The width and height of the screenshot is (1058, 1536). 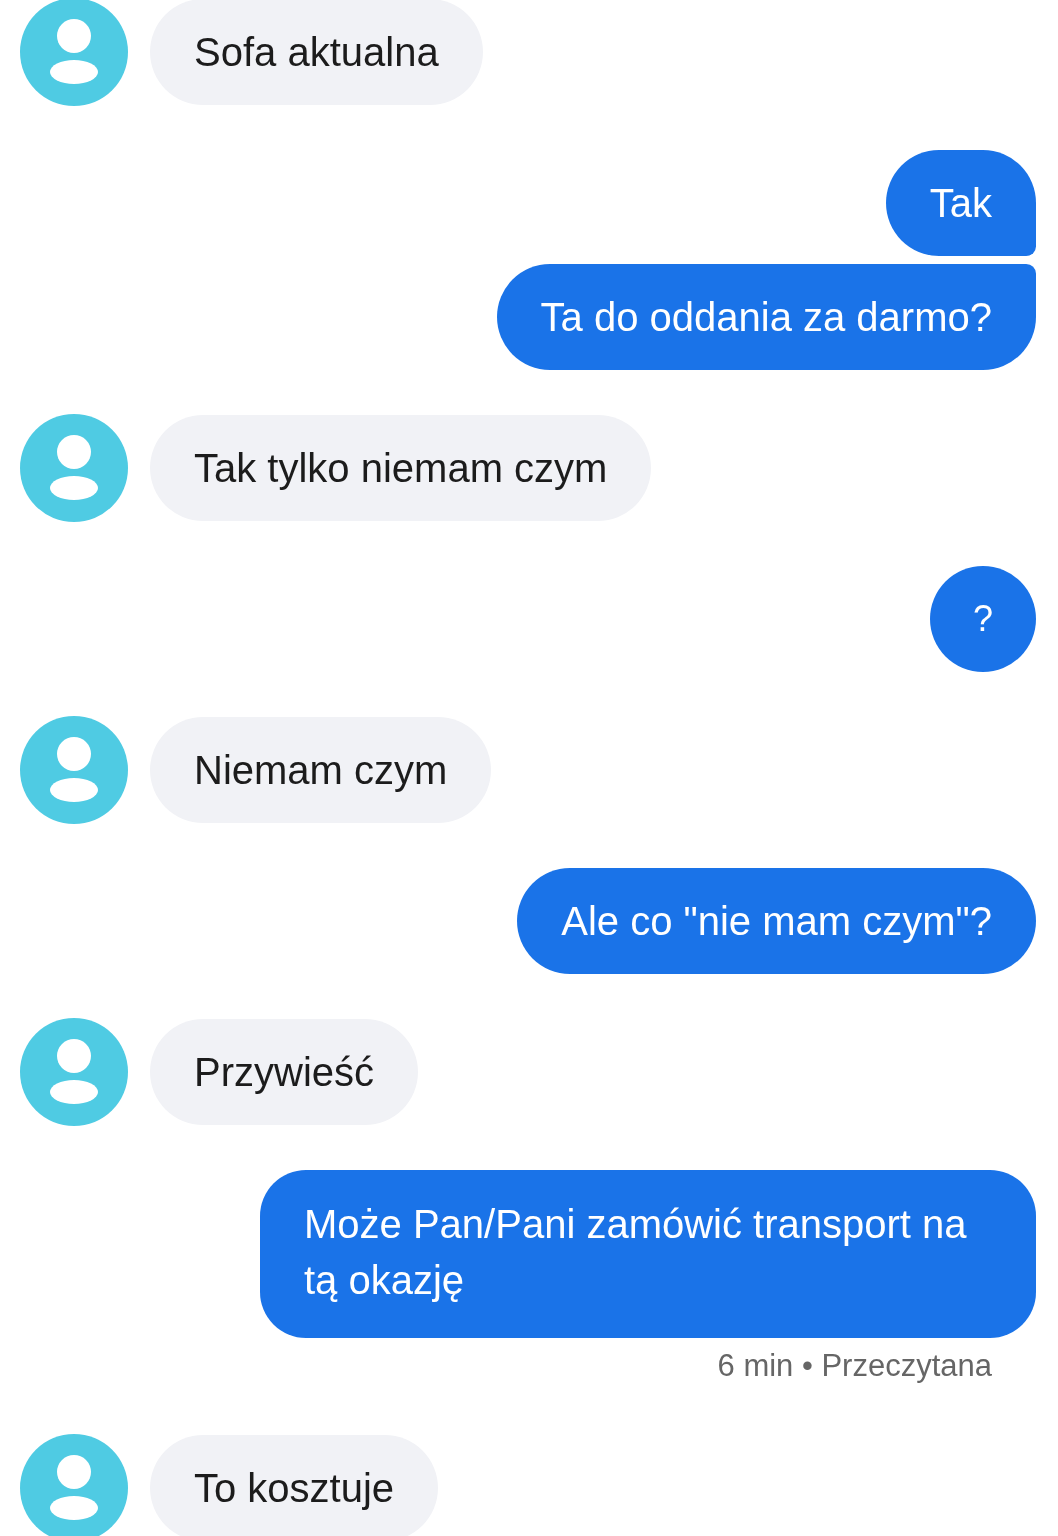 What do you see at coordinates (401, 468) in the screenshot?
I see `message-bubble: Tak tylko niemam czym` at bounding box center [401, 468].